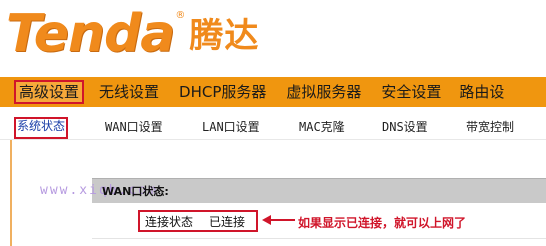 The width and height of the screenshot is (546, 246). What do you see at coordinates (278, 220) in the screenshot?
I see `arrow-left-icon` at bounding box center [278, 220].